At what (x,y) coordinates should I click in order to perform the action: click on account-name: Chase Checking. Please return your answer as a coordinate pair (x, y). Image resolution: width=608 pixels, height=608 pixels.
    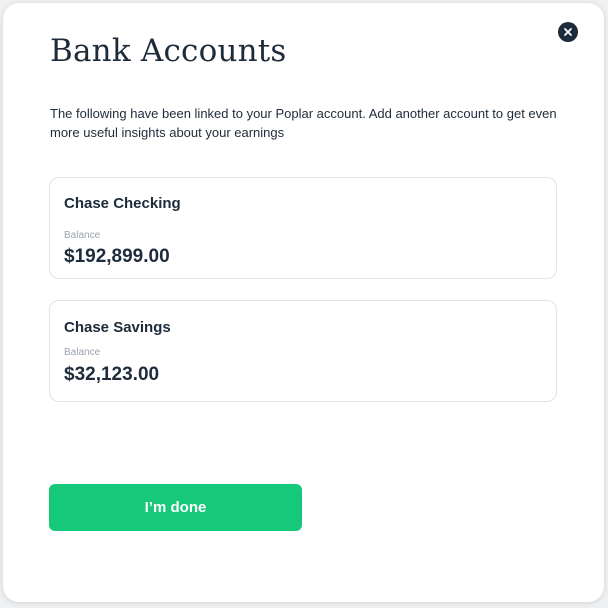
    Looking at the image, I should click on (122, 203).